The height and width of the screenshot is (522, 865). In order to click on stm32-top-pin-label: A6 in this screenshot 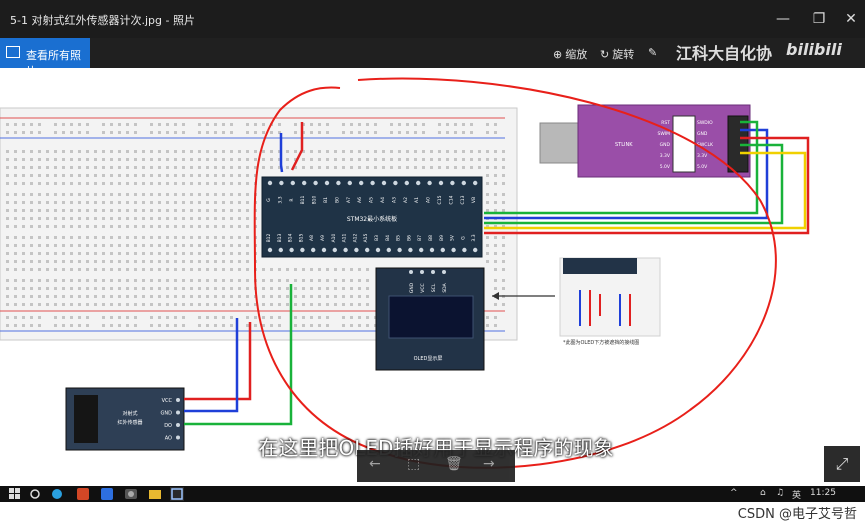, I will do `click(360, 200)`.